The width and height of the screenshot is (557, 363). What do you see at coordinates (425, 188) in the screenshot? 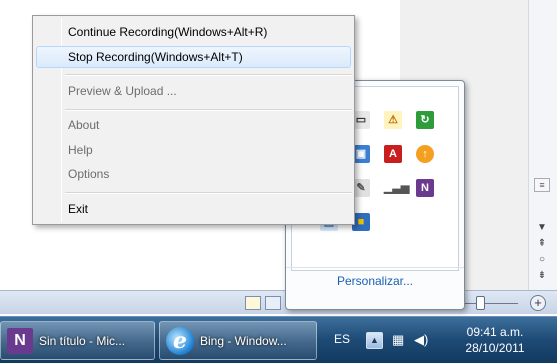
I see `onenote-tray-icon: N` at bounding box center [425, 188].